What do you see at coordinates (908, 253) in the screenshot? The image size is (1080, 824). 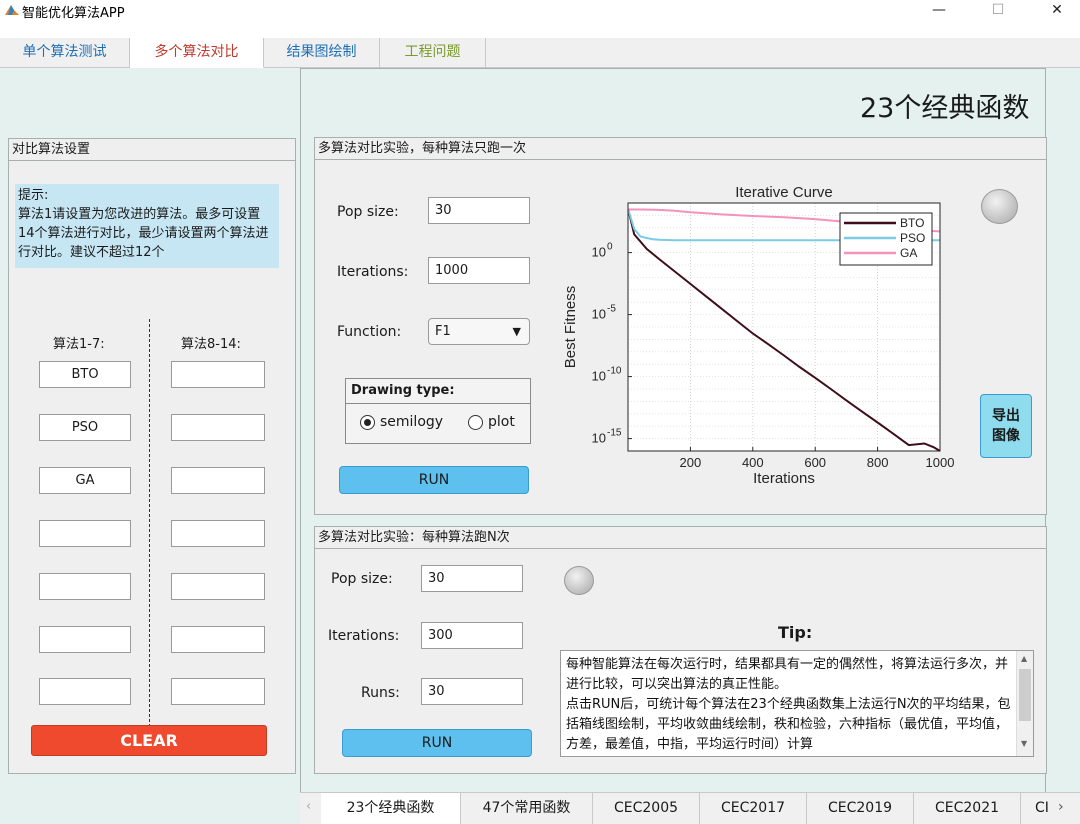 I see `legend-label-ga: GA` at bounding box center [908, 253].